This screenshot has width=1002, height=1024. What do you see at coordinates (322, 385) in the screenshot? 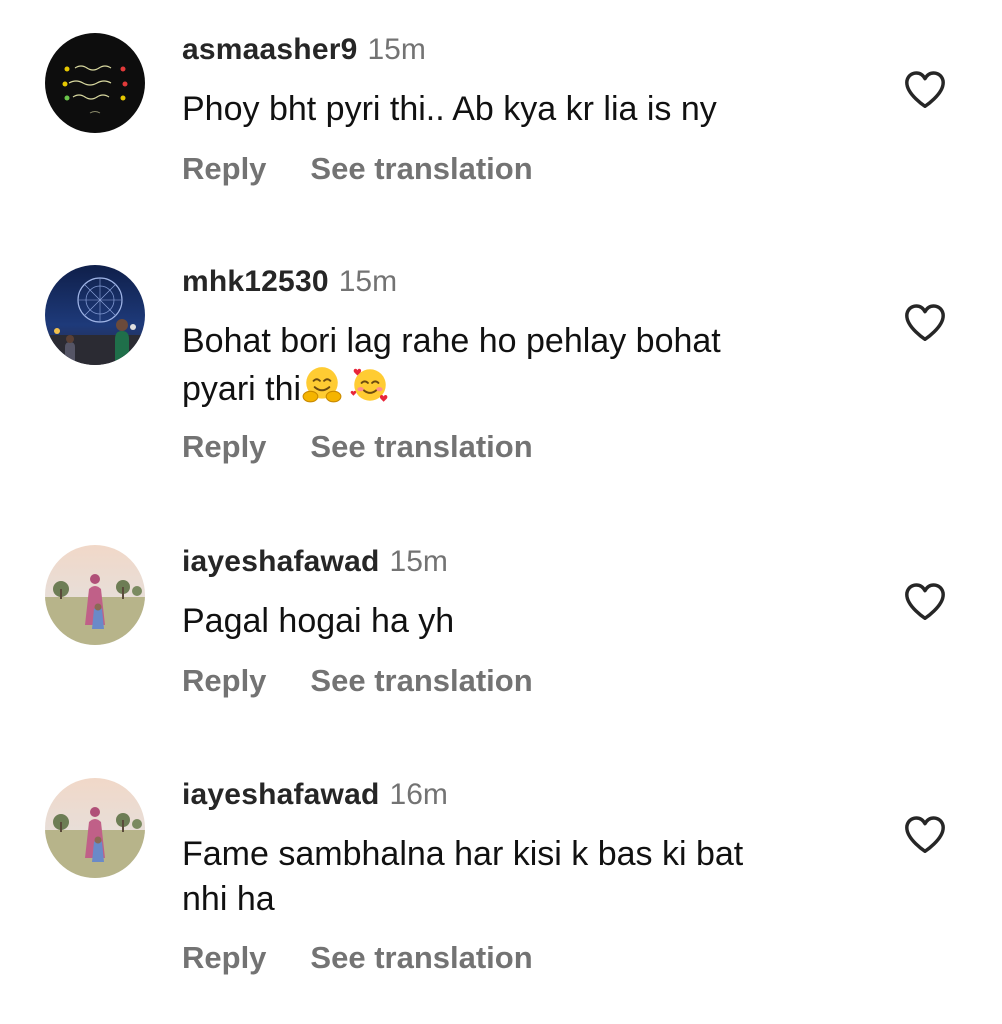
I see `hugging-face-emoji` at bounding box center [322, 385].